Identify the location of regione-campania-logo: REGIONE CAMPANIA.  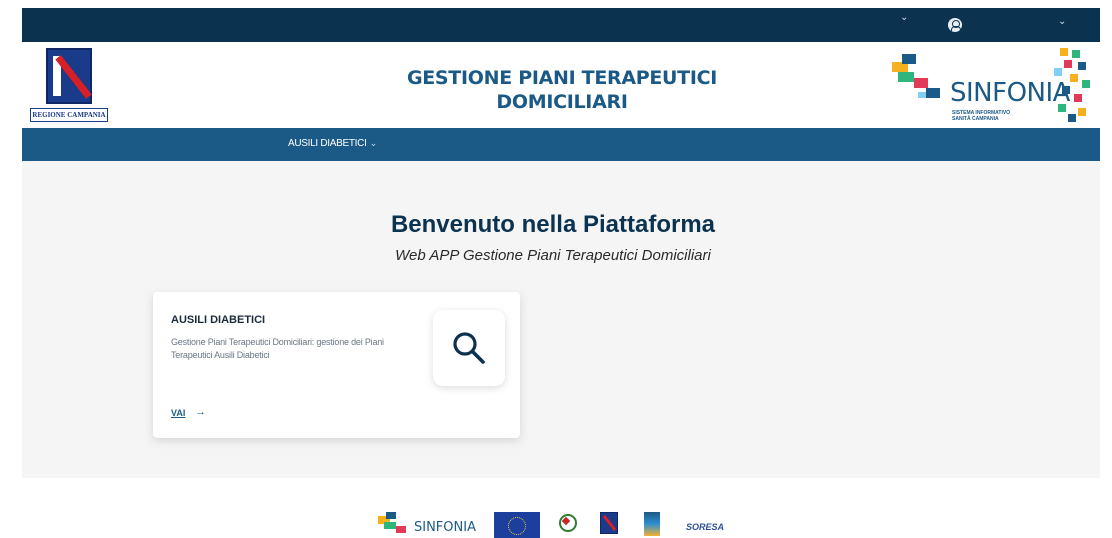
(69, 85).